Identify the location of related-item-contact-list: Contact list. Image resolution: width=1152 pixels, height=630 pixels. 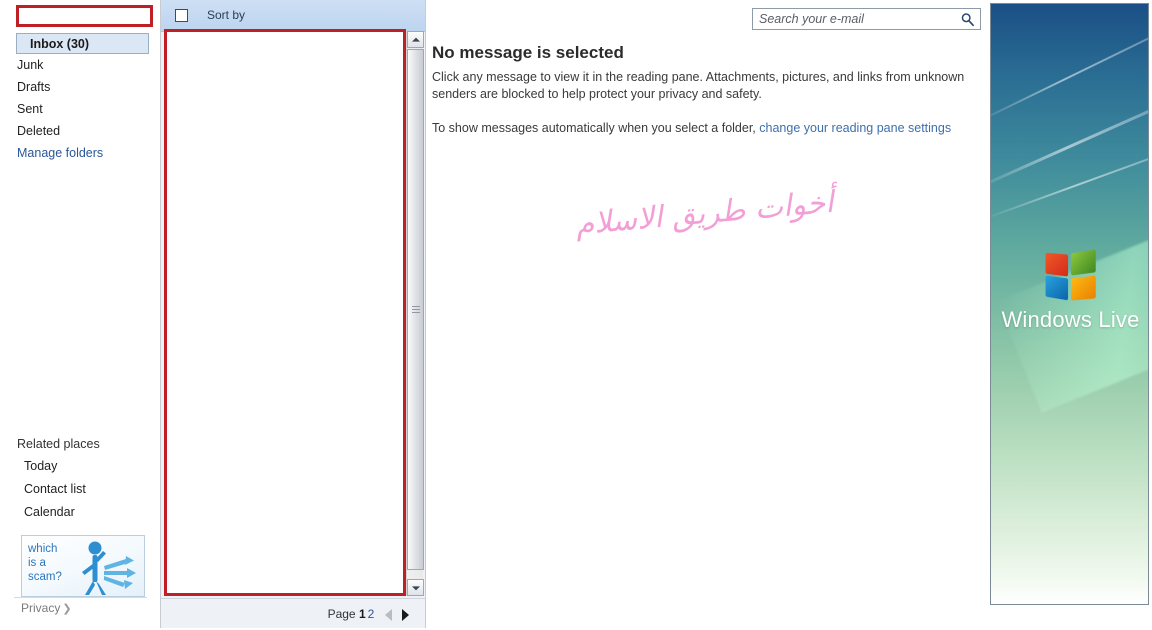
(80, 489).